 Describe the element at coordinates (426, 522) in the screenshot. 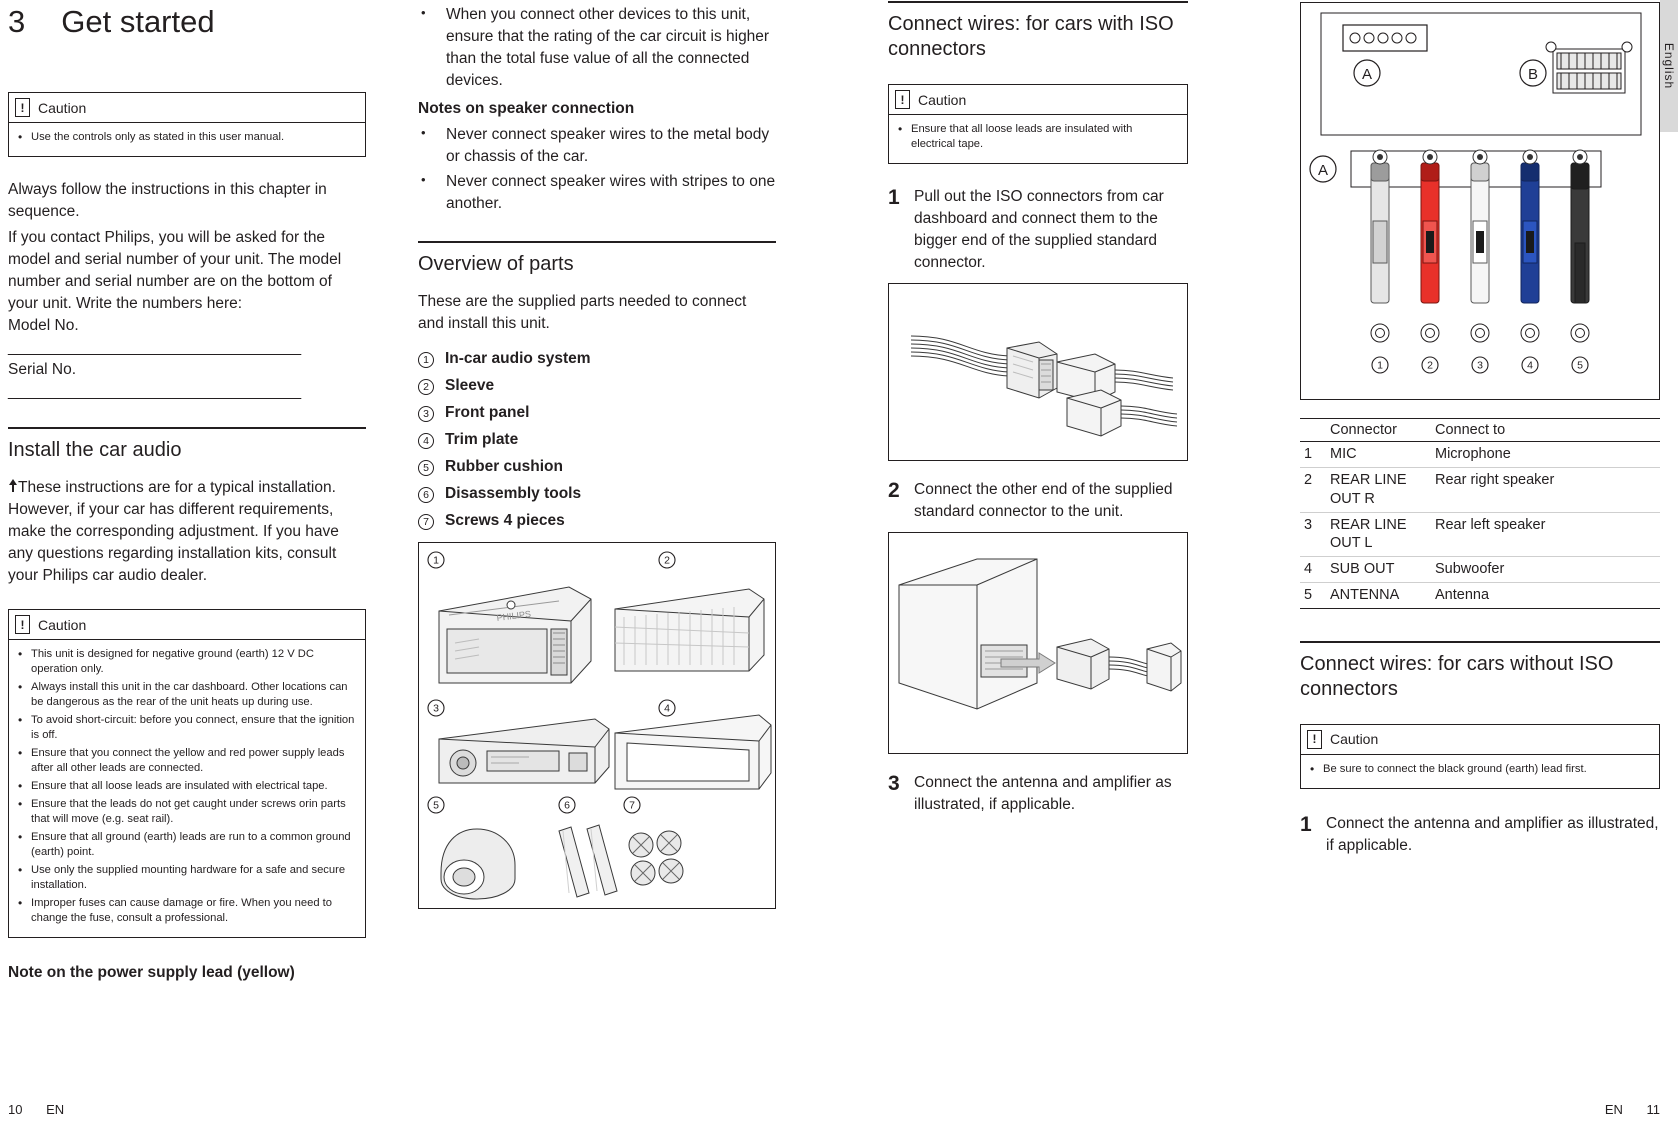

I see `part-number: 7` at that location.